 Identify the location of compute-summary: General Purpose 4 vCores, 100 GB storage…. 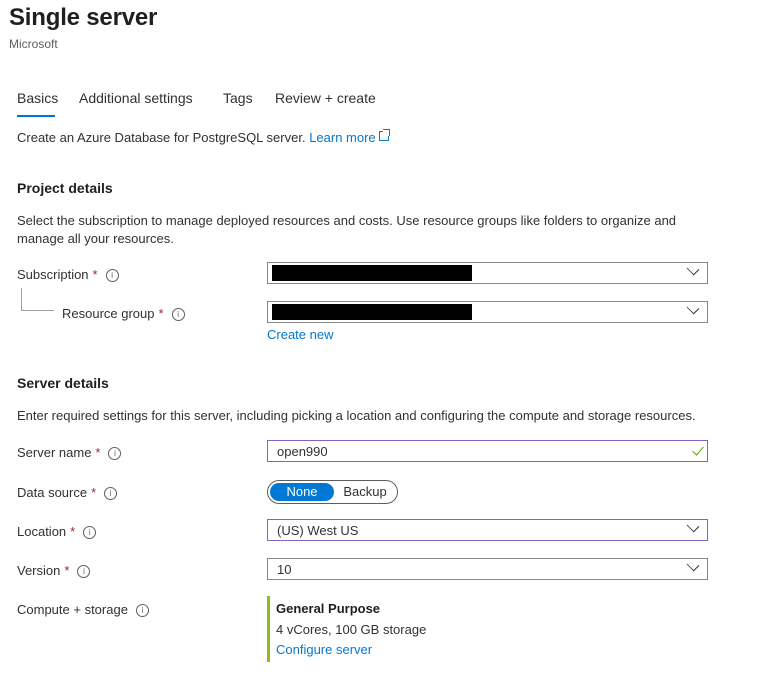
(351, 629).